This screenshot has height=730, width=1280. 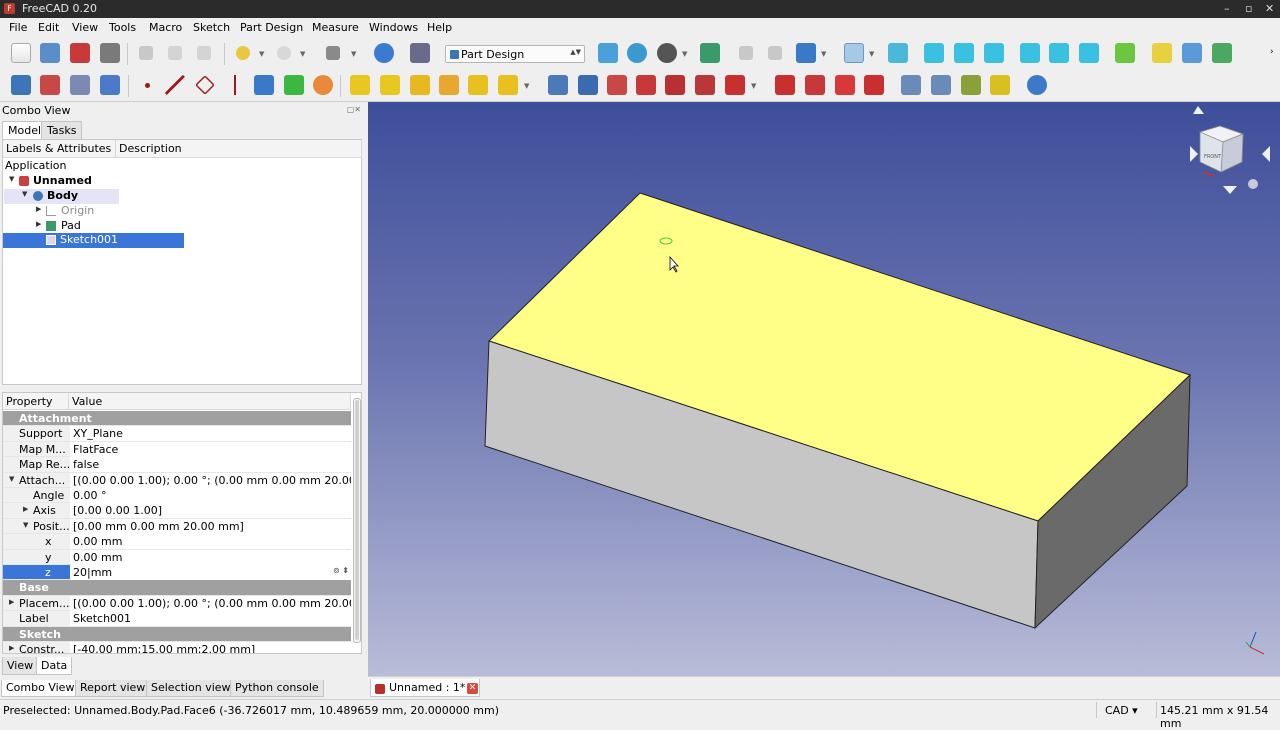 What do you see at coordinates (204, 53) in the screenshot?
I see `paste-icon` at bounding box center [204, 53].